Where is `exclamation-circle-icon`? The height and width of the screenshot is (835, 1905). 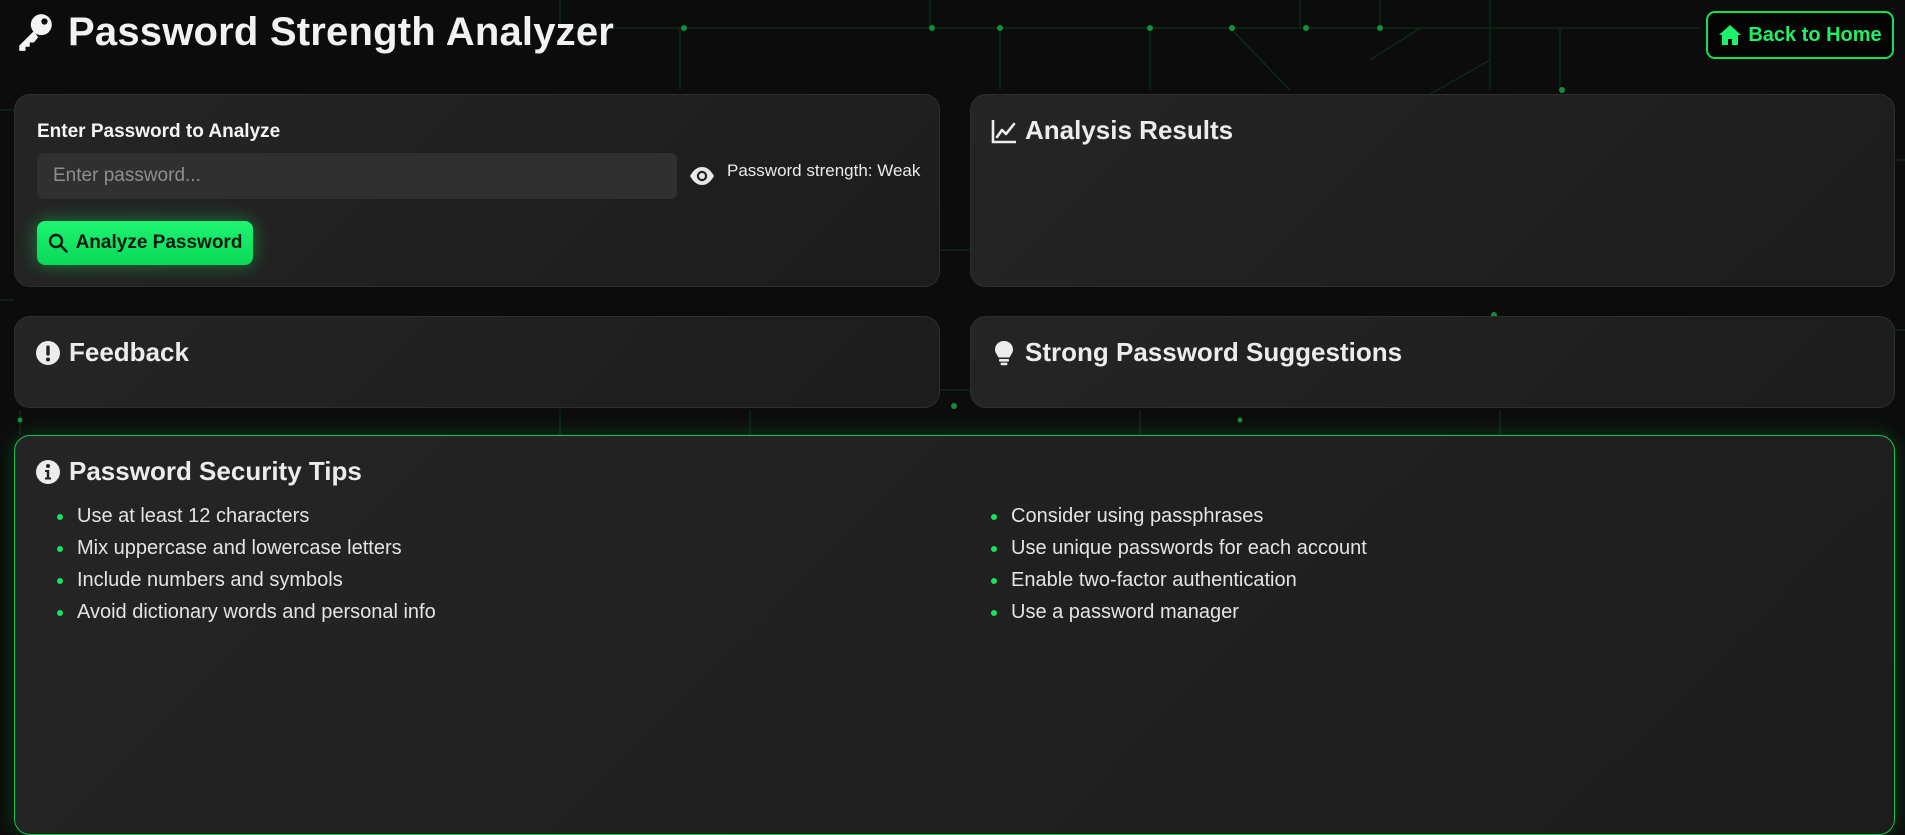
exclamation-circle-icon is located at coordinates (48, 352).